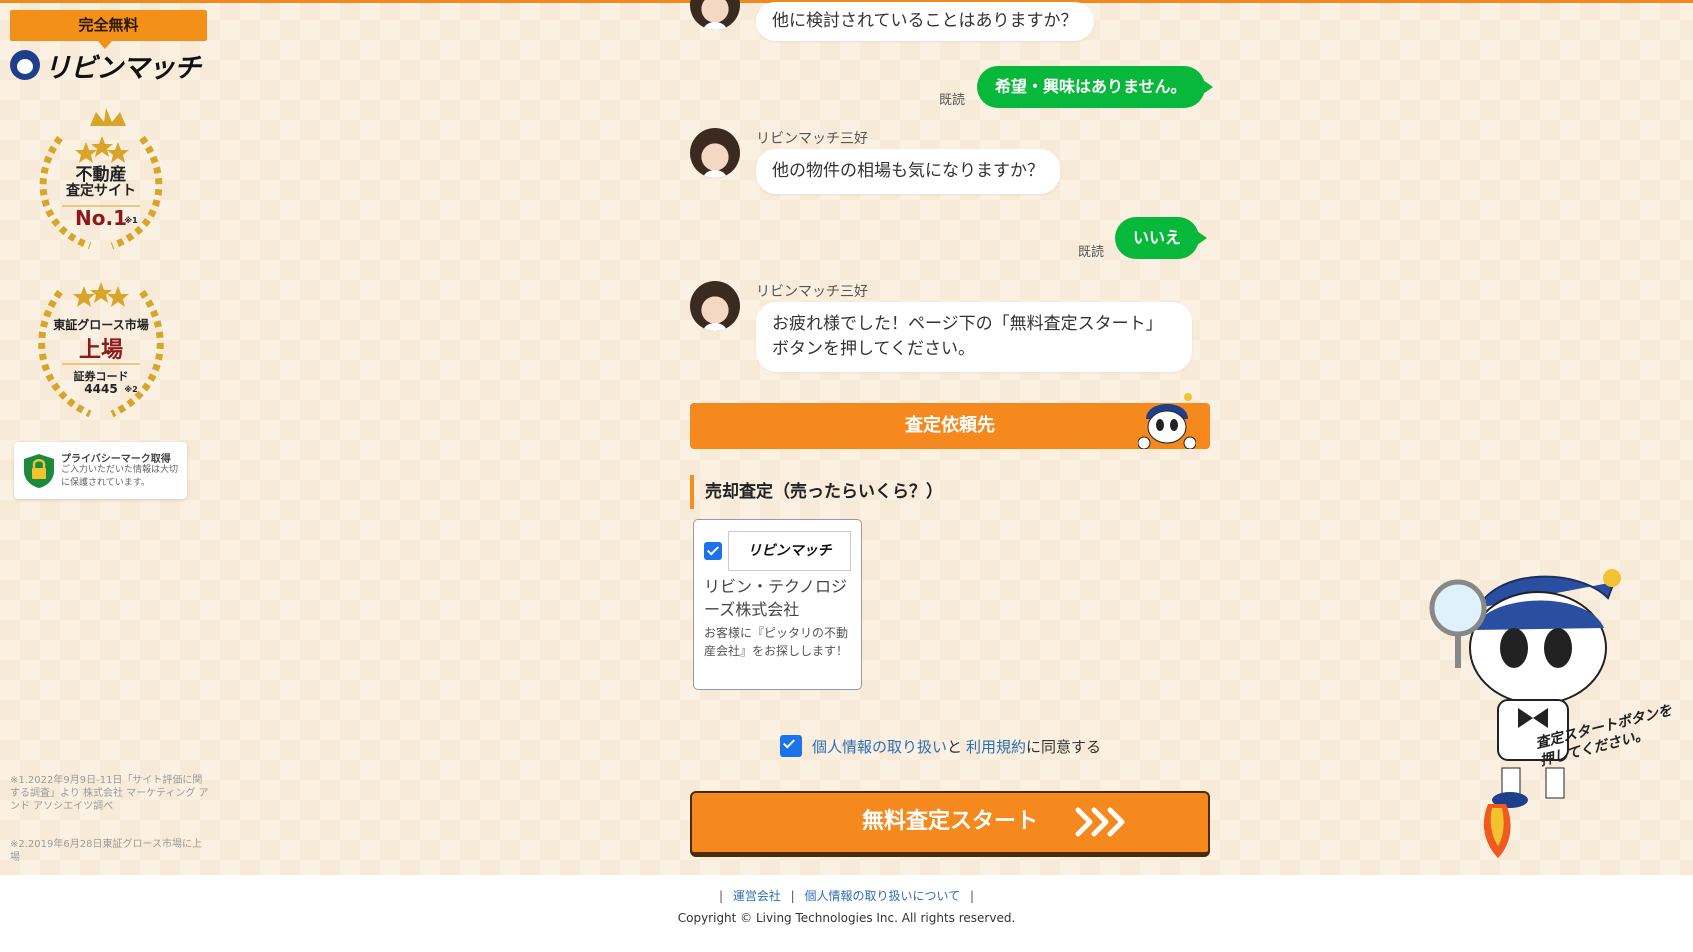 Image resolution: width=1693 pixels, height=952 pixels. What do you see at coordinates (108, 29) in the screenshot?
I see `free-badge: 完全無料` at bounding box center [108, 29].